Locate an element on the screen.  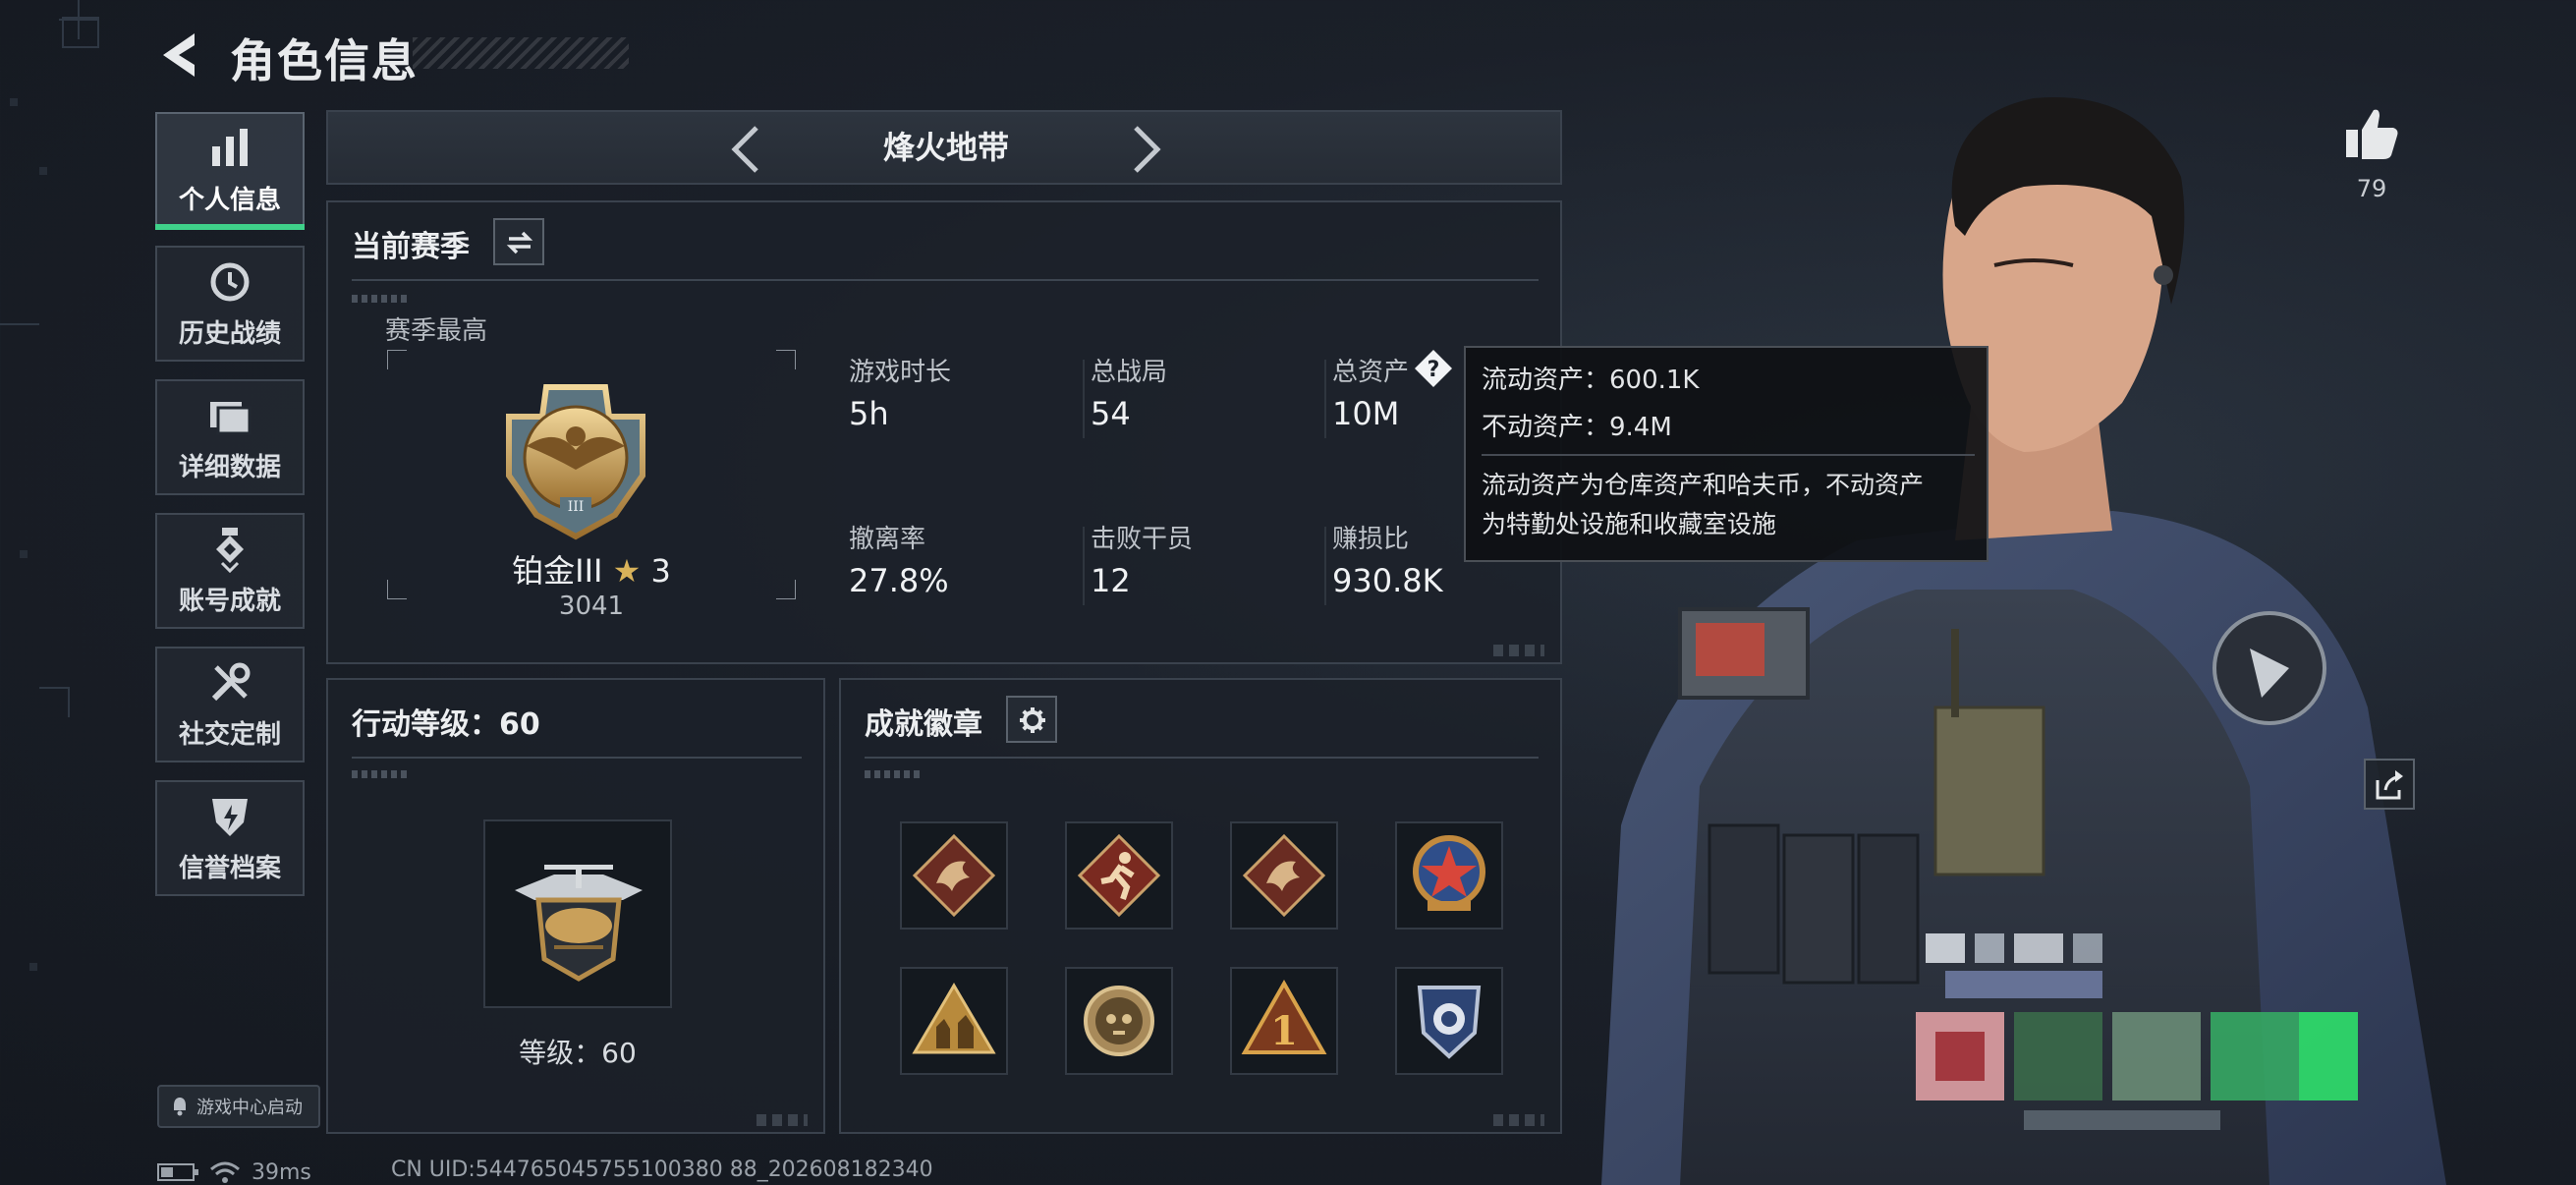
number-one-badge-icon: 1 is located at coordinates (1284, 1017).